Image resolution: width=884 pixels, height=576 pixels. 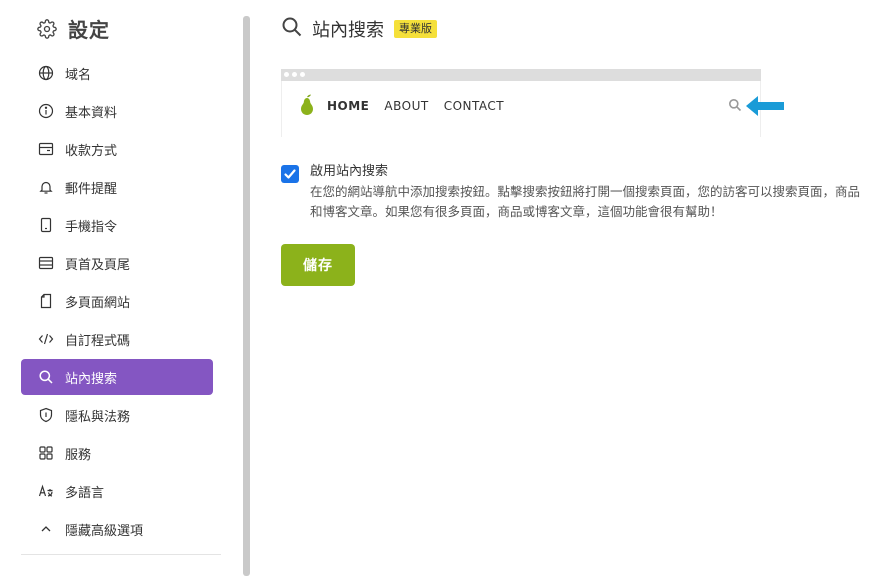 I want to click on chevron-up-icon, so click(x=46, y=529).